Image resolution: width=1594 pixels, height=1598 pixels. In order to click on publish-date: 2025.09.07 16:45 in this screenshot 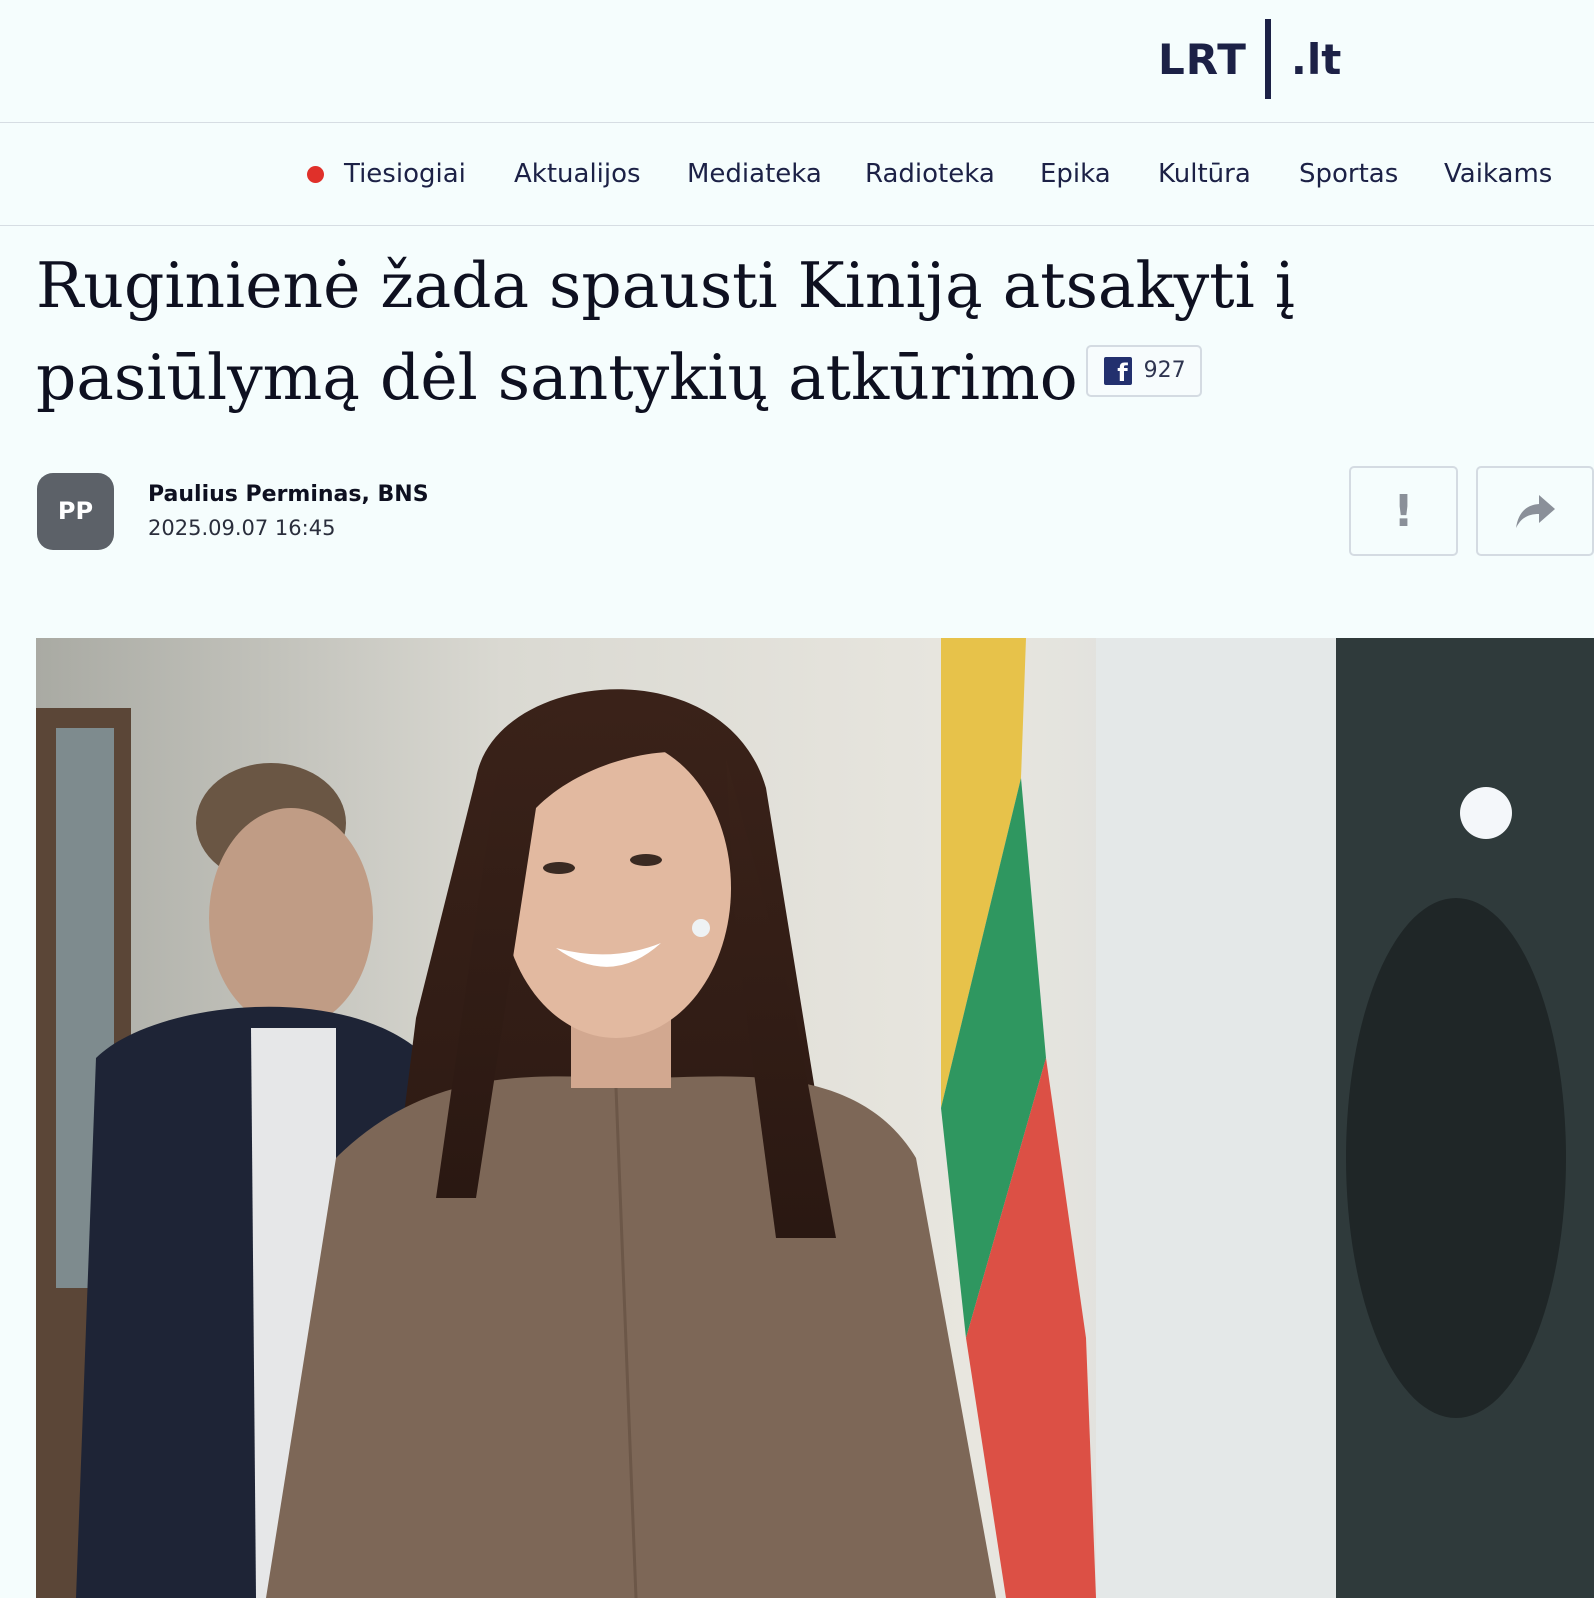, I will do `click(242, 528)`.